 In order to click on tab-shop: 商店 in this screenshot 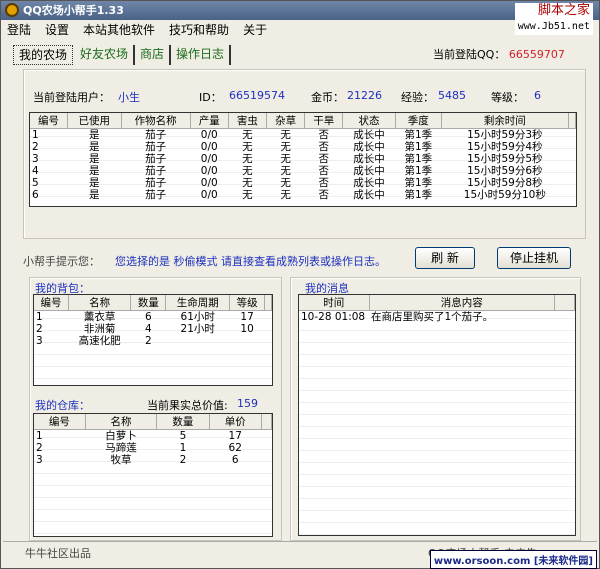, I will do `click(153, 55)`.